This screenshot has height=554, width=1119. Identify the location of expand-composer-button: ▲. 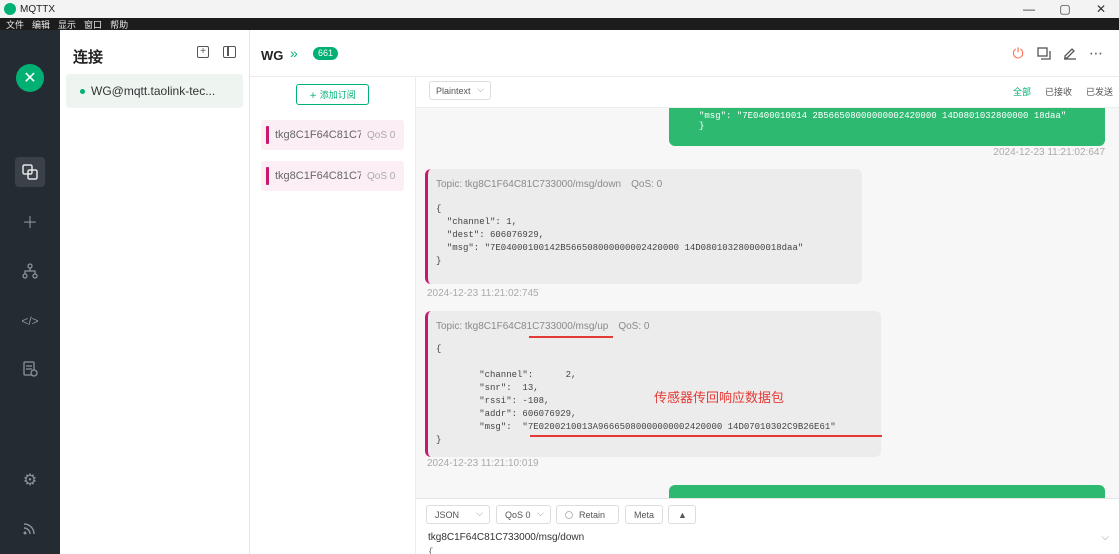
(682, 514).